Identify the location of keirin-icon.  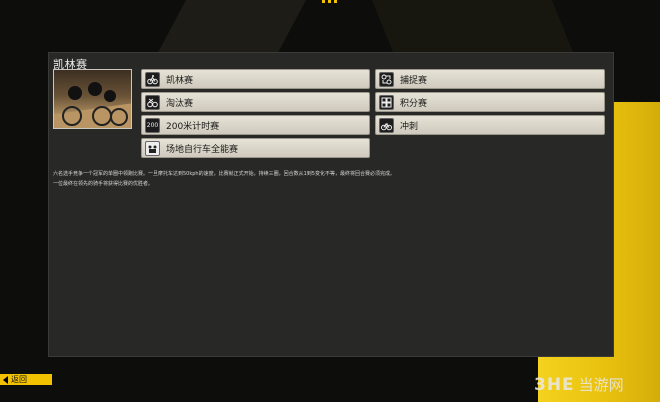
(152, 79).